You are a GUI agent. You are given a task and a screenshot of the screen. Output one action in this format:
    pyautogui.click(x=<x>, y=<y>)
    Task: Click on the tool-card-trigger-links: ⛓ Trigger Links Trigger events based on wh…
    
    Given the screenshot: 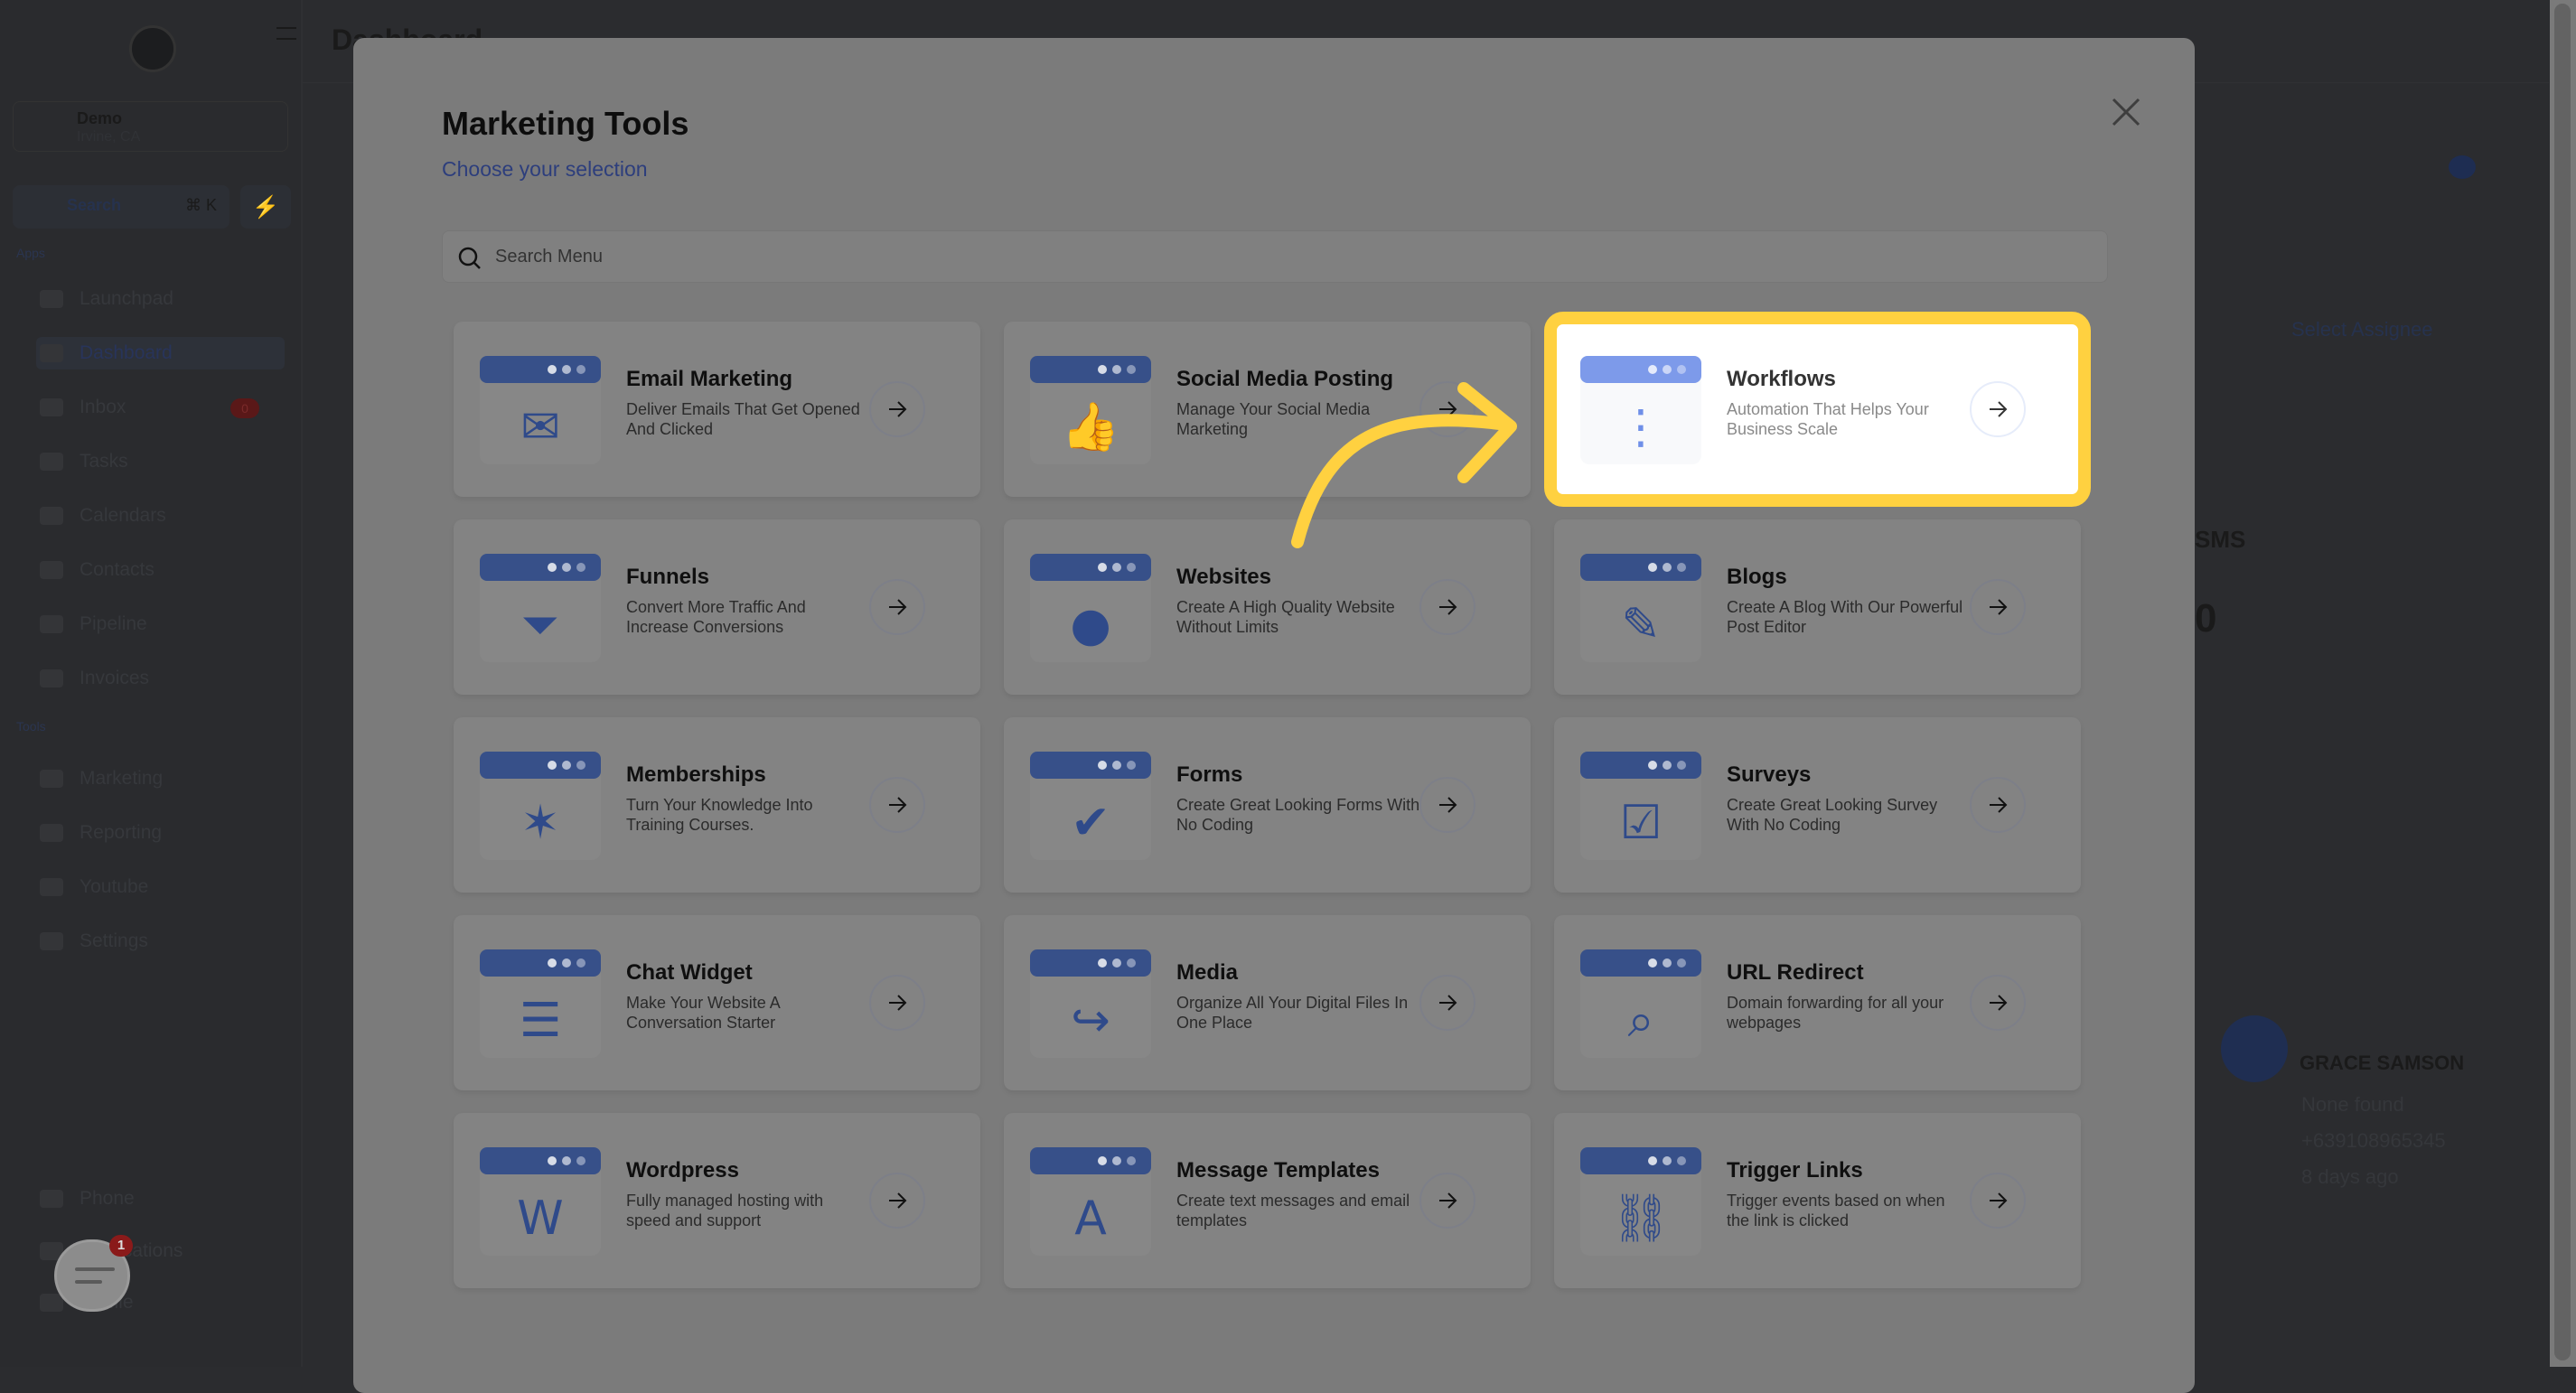 What is the action you would take?
    pyautogui.click(x=1817, y=1200)
    